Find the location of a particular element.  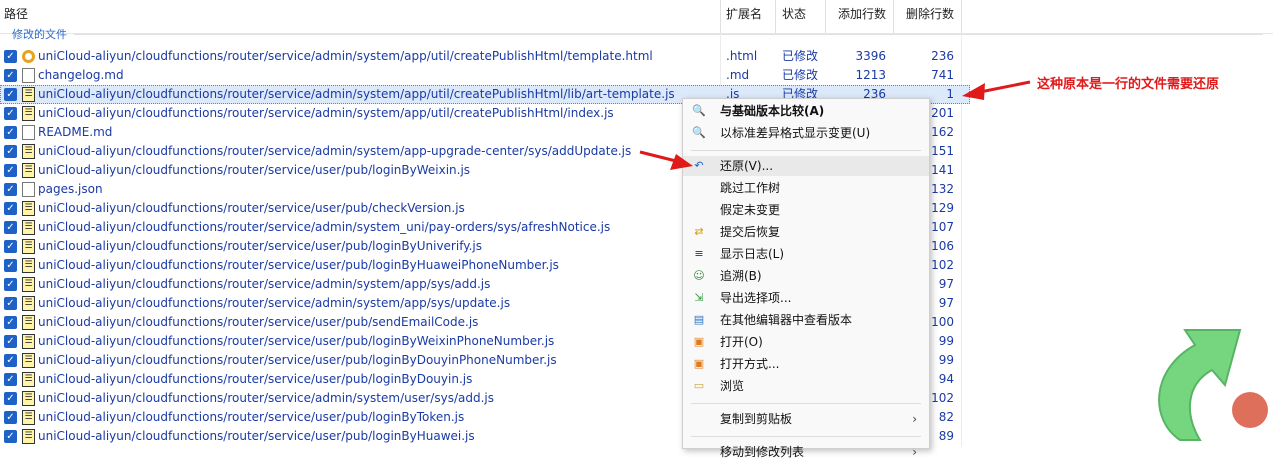

menu-item-label: 假定未变更 is located at coordinates (750, 210).